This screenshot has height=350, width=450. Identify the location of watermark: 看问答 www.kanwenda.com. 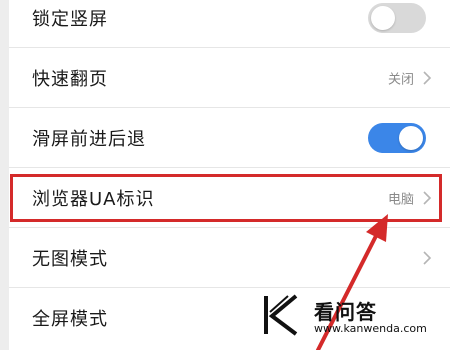
(342, 317).